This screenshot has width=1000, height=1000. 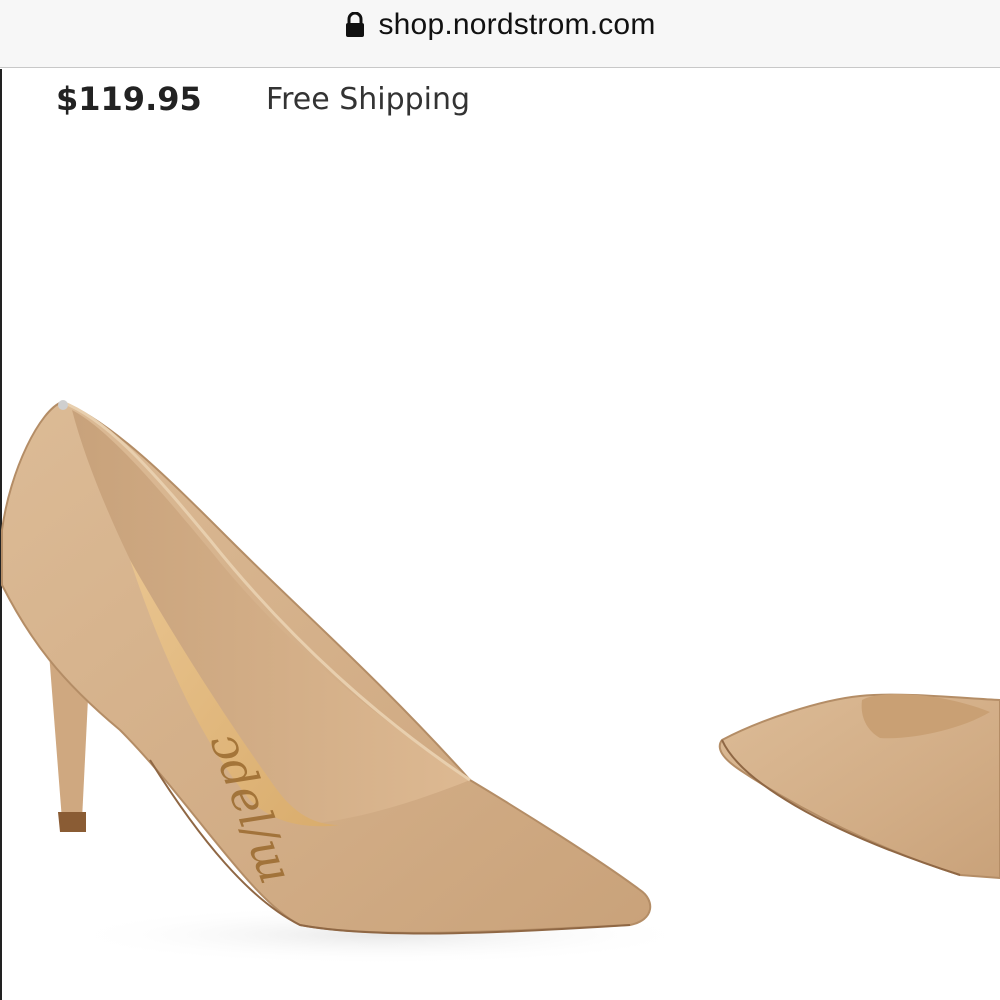 What do you see at coordinates (368, 99) in the screenshot?
I see `shipping-info: Free Shipping` at bounding box center [368, 99].